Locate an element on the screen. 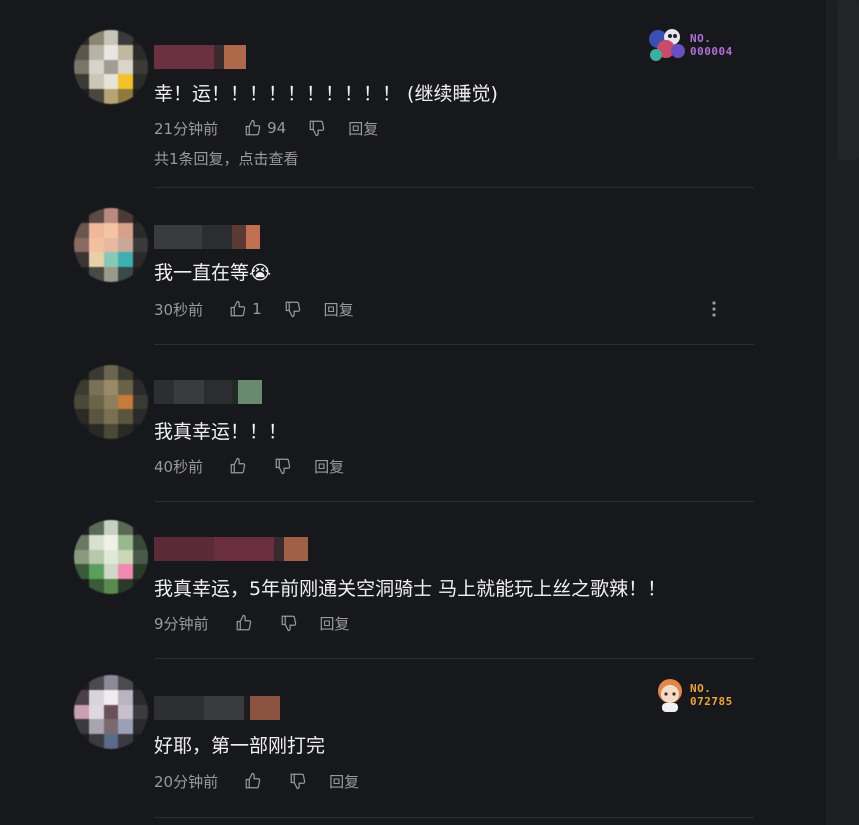  like-count: 1 is located at coordinates (257, 309).